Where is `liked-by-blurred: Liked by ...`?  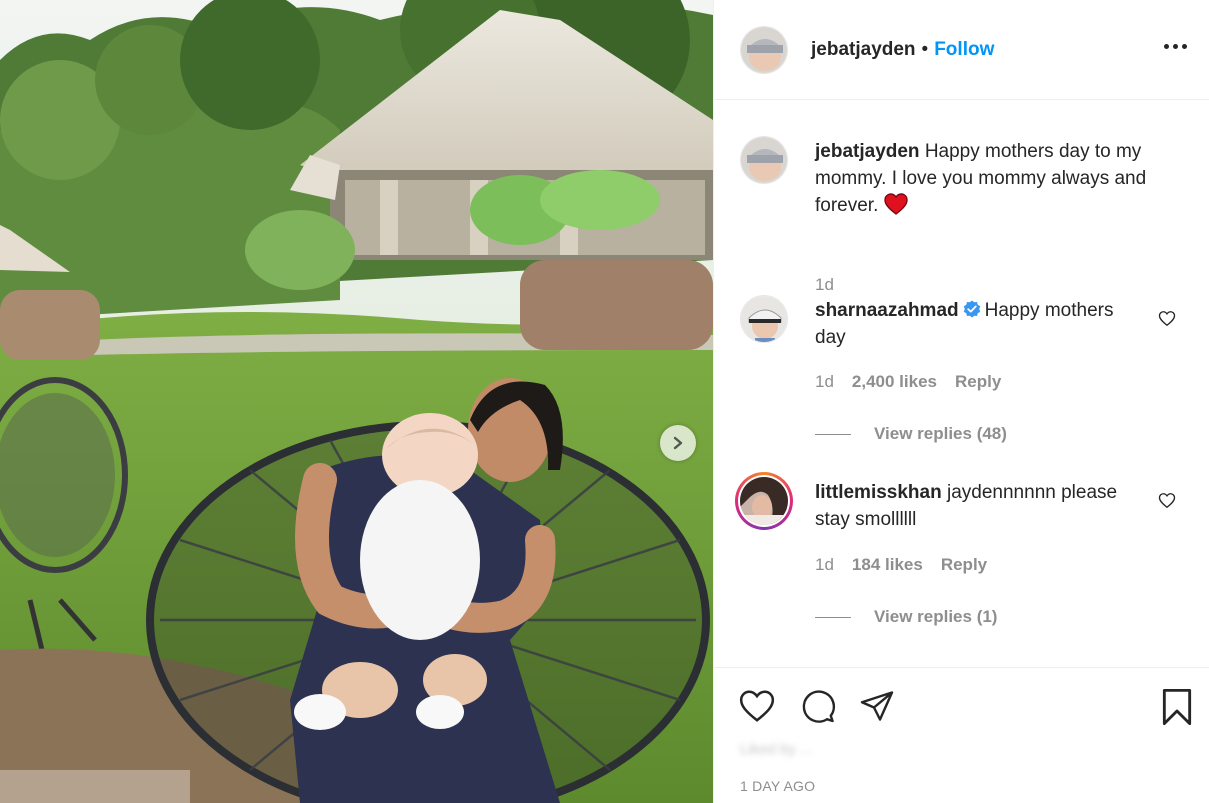 liked-by-blurred: Liked by ... is located at coordinates (776, 749).